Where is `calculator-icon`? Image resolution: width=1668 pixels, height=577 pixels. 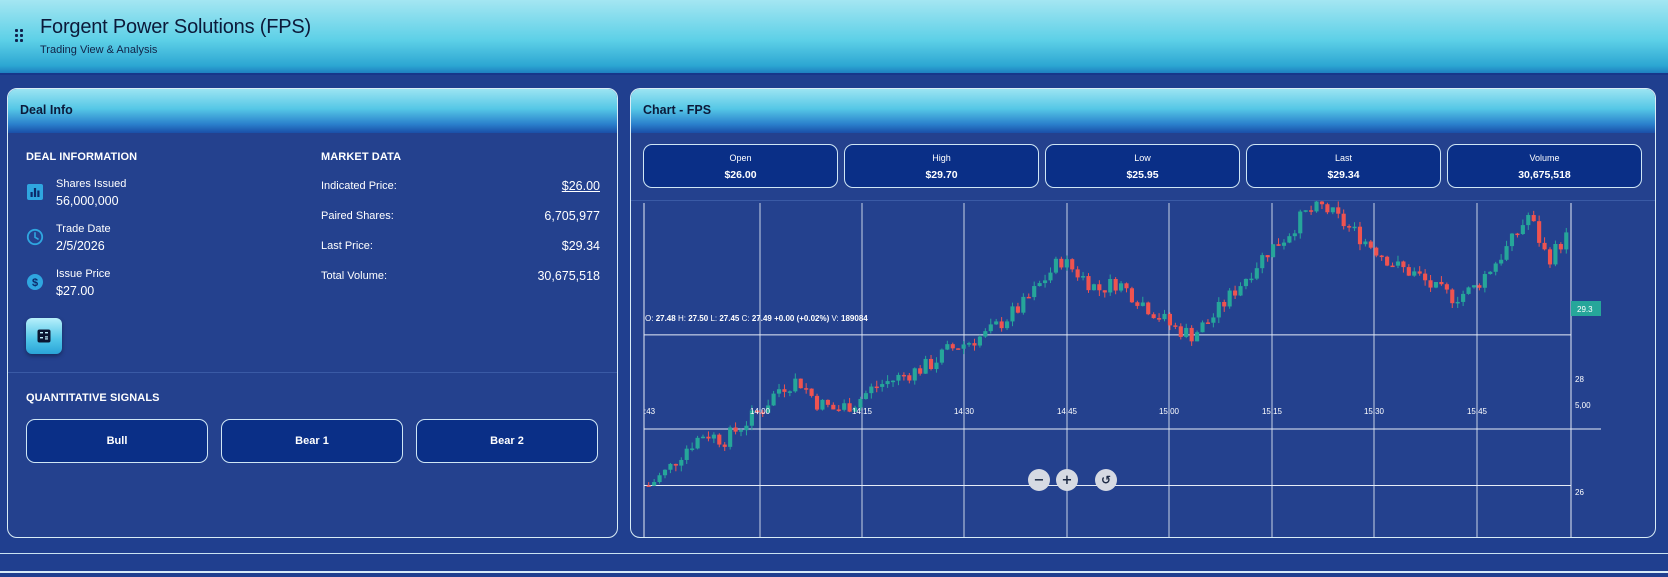
calculator-icon is located at coordinates (44, 336).